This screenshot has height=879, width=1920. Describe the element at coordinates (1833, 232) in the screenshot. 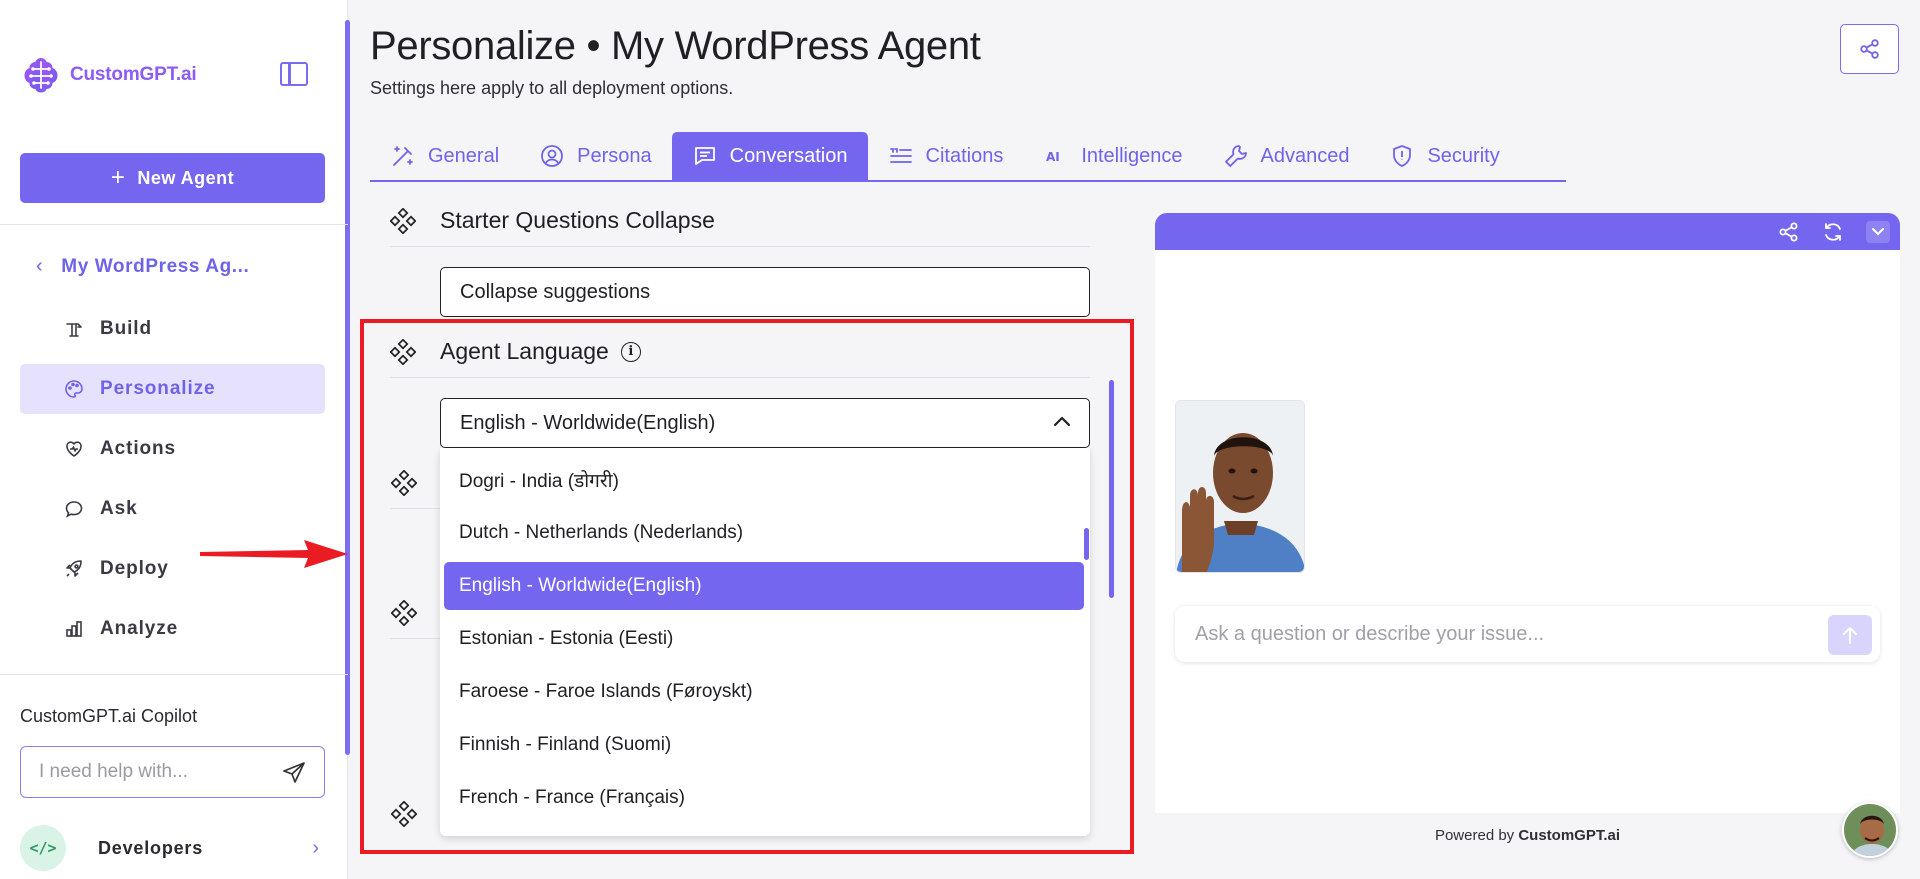

I see `refresh-icon` at that location.